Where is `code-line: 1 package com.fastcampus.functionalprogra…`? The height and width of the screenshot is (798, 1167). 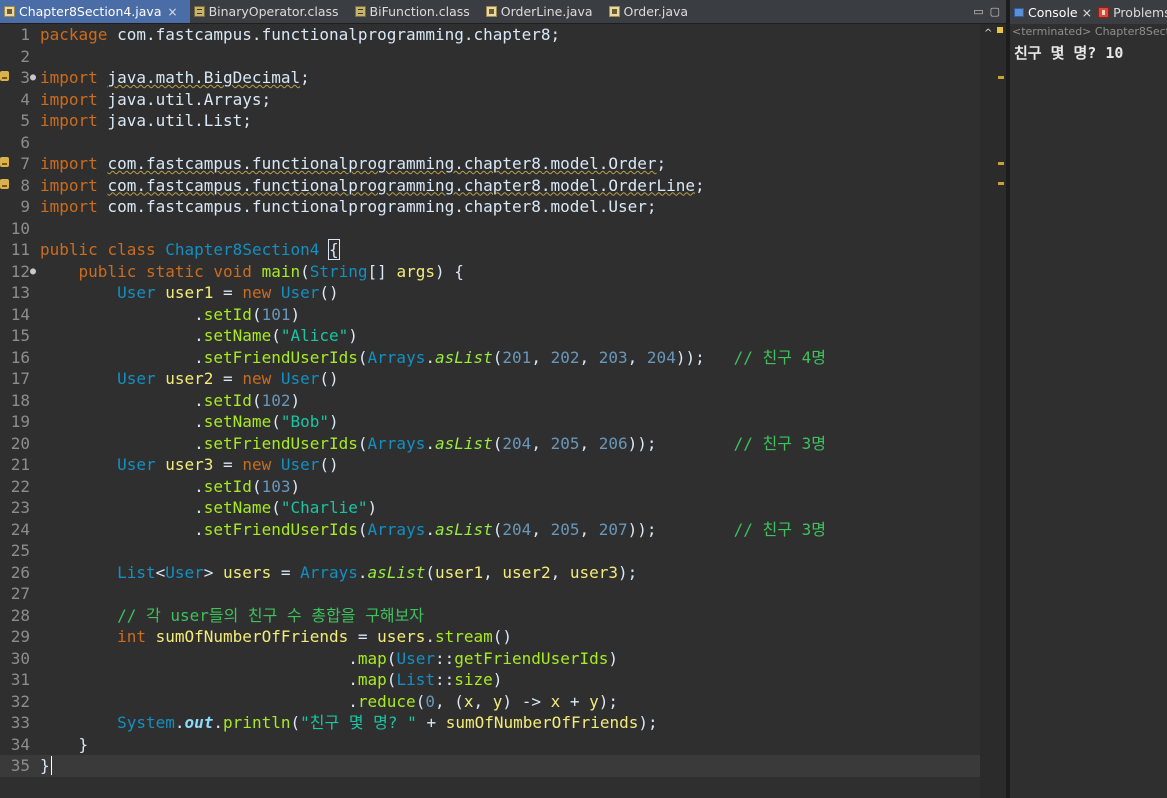 code-line: 1 package com.fastcampus.functionalprogra… is located at coordinates (490, 35).